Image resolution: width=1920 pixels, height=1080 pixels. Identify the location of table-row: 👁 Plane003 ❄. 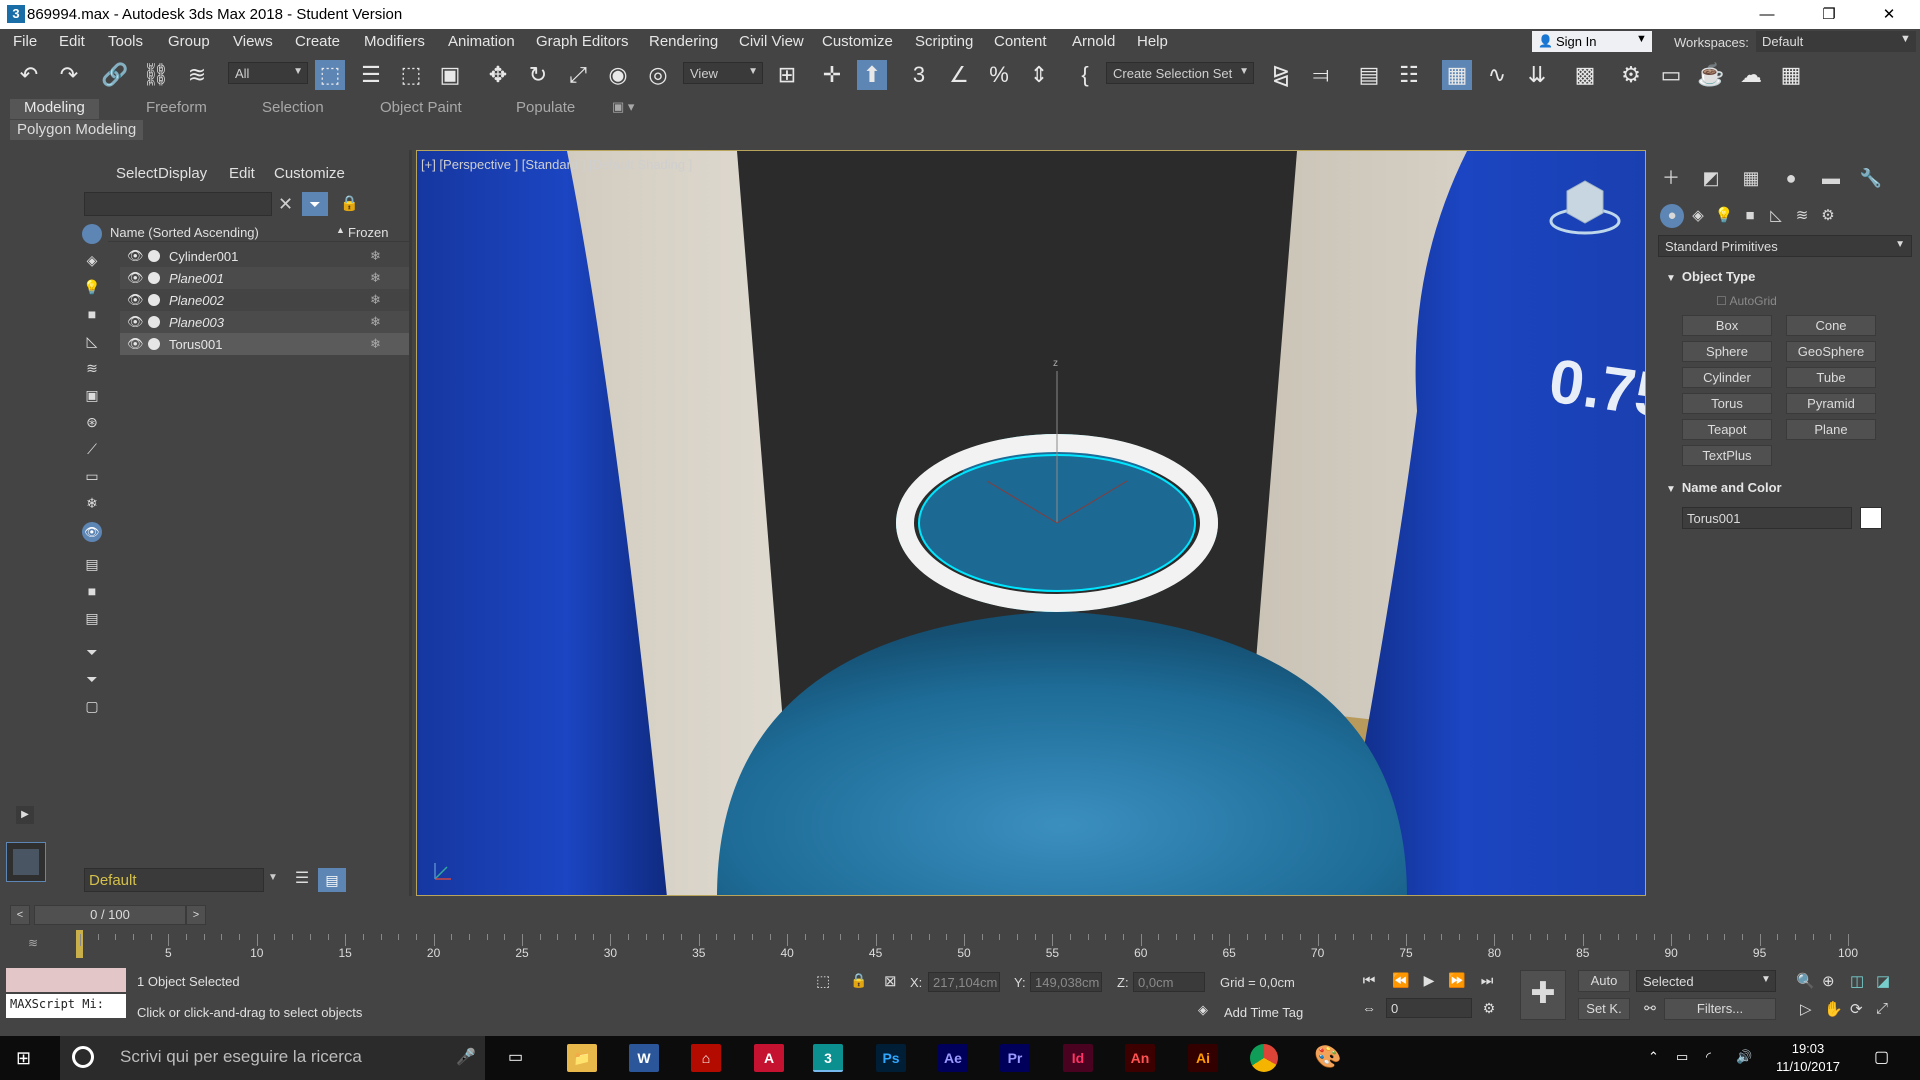
(265, 322).